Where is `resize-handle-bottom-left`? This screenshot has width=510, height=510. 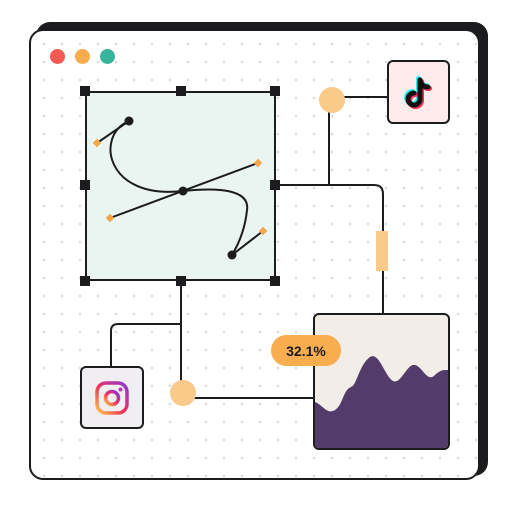 resize-handle-bottom-left is located at coordinates (85, 281).